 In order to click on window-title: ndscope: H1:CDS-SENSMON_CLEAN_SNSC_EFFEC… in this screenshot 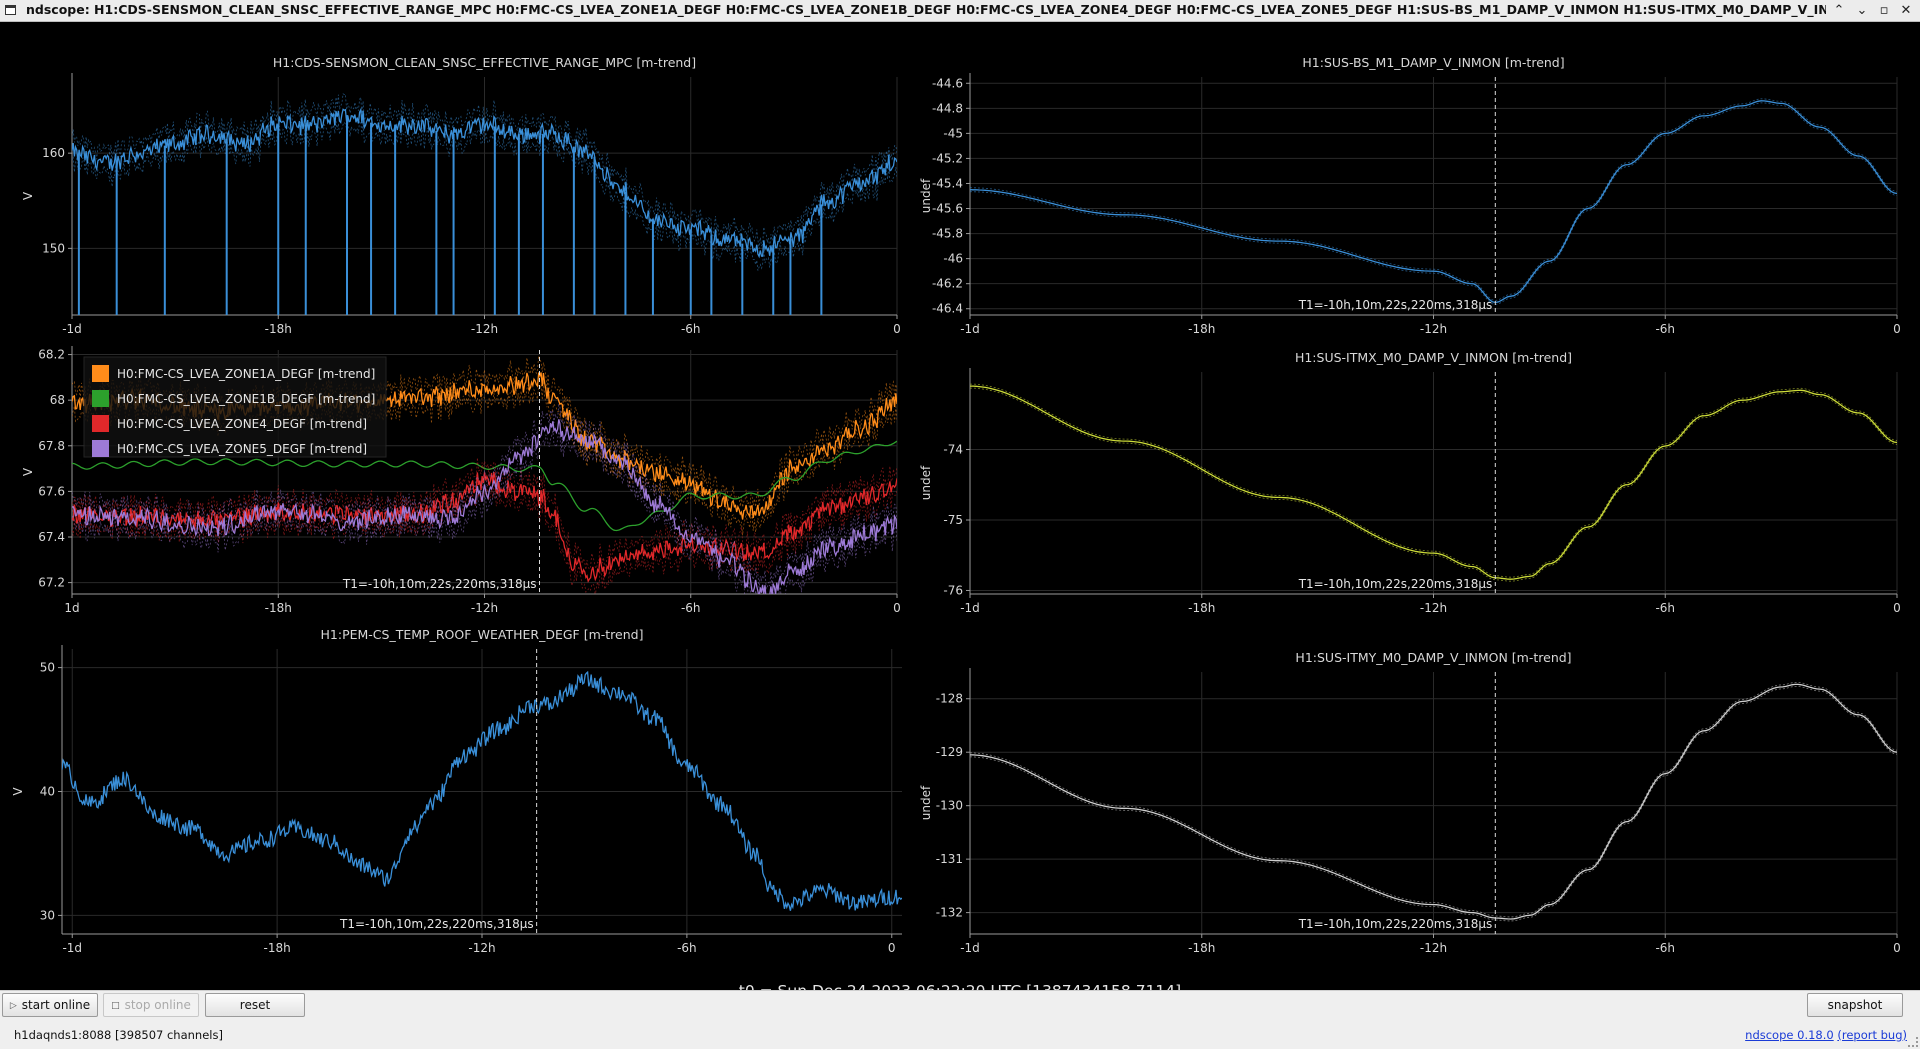, I will do `click(926, 9)`.